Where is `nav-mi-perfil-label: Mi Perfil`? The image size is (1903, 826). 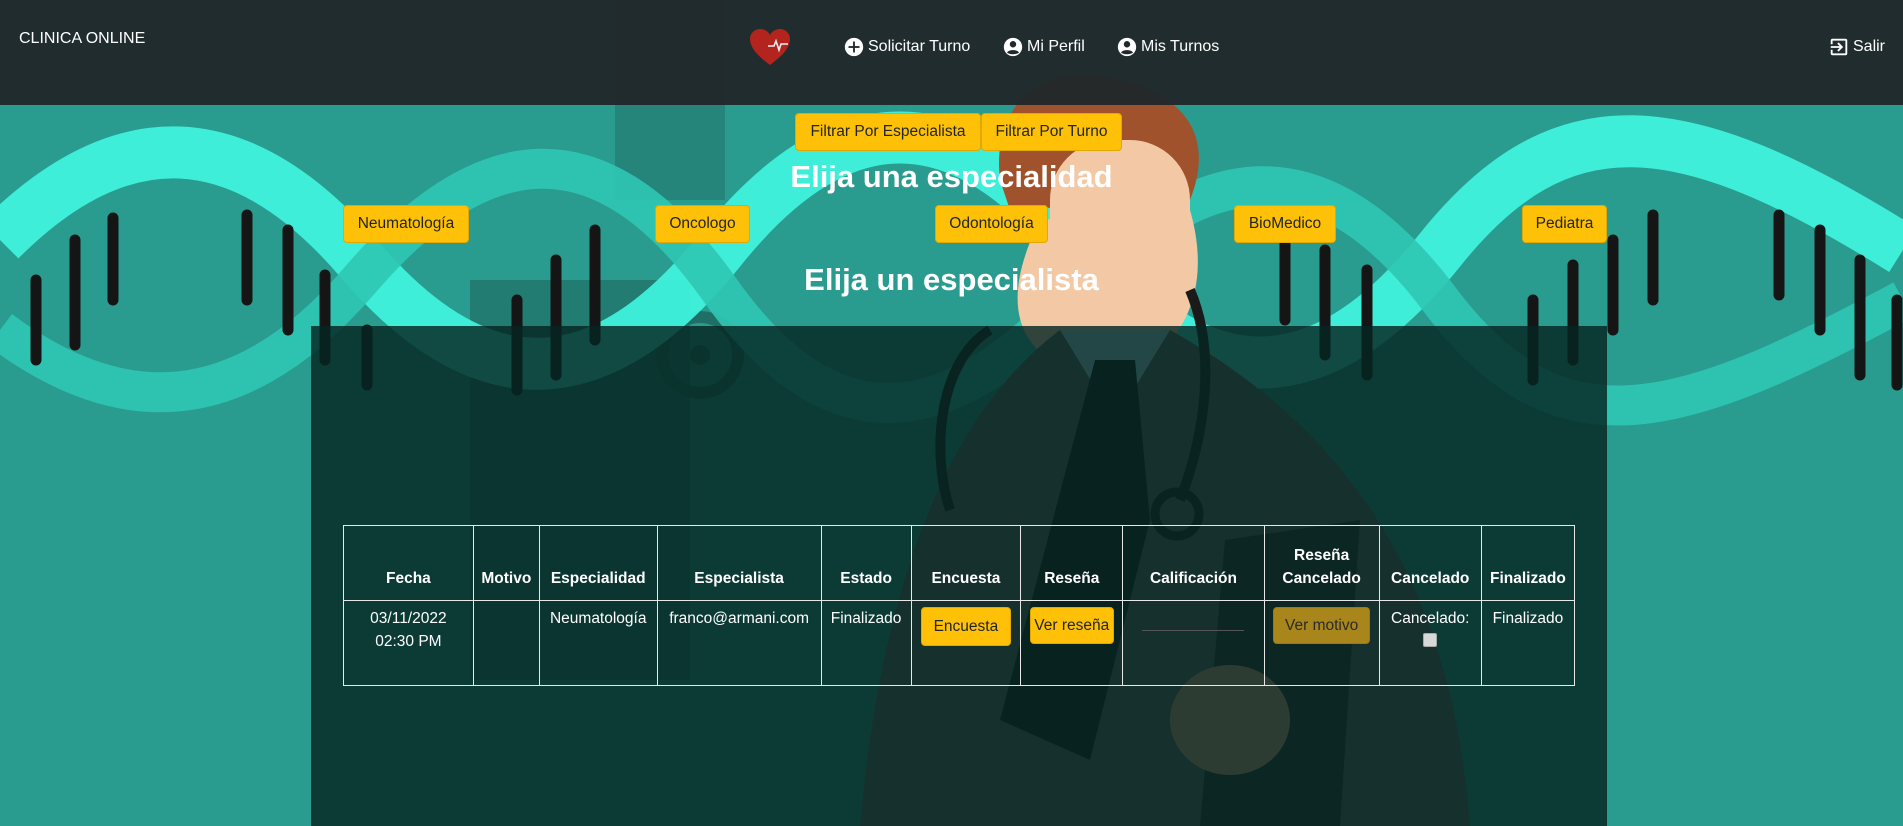 nav-mi-perfil-label: Mi Perfil is located at coordinates (1056, 46).